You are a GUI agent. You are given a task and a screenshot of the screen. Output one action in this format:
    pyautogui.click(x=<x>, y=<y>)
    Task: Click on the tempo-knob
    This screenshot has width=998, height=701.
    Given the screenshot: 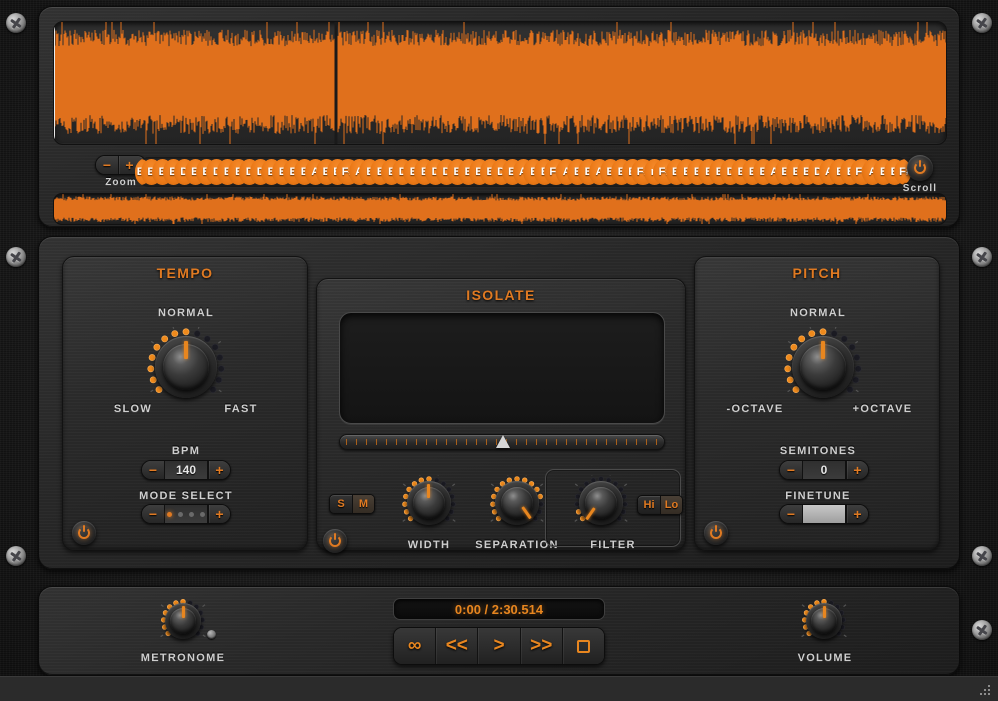 What is the action you would take?
    pyautogui.click(x=186, y=367)
    